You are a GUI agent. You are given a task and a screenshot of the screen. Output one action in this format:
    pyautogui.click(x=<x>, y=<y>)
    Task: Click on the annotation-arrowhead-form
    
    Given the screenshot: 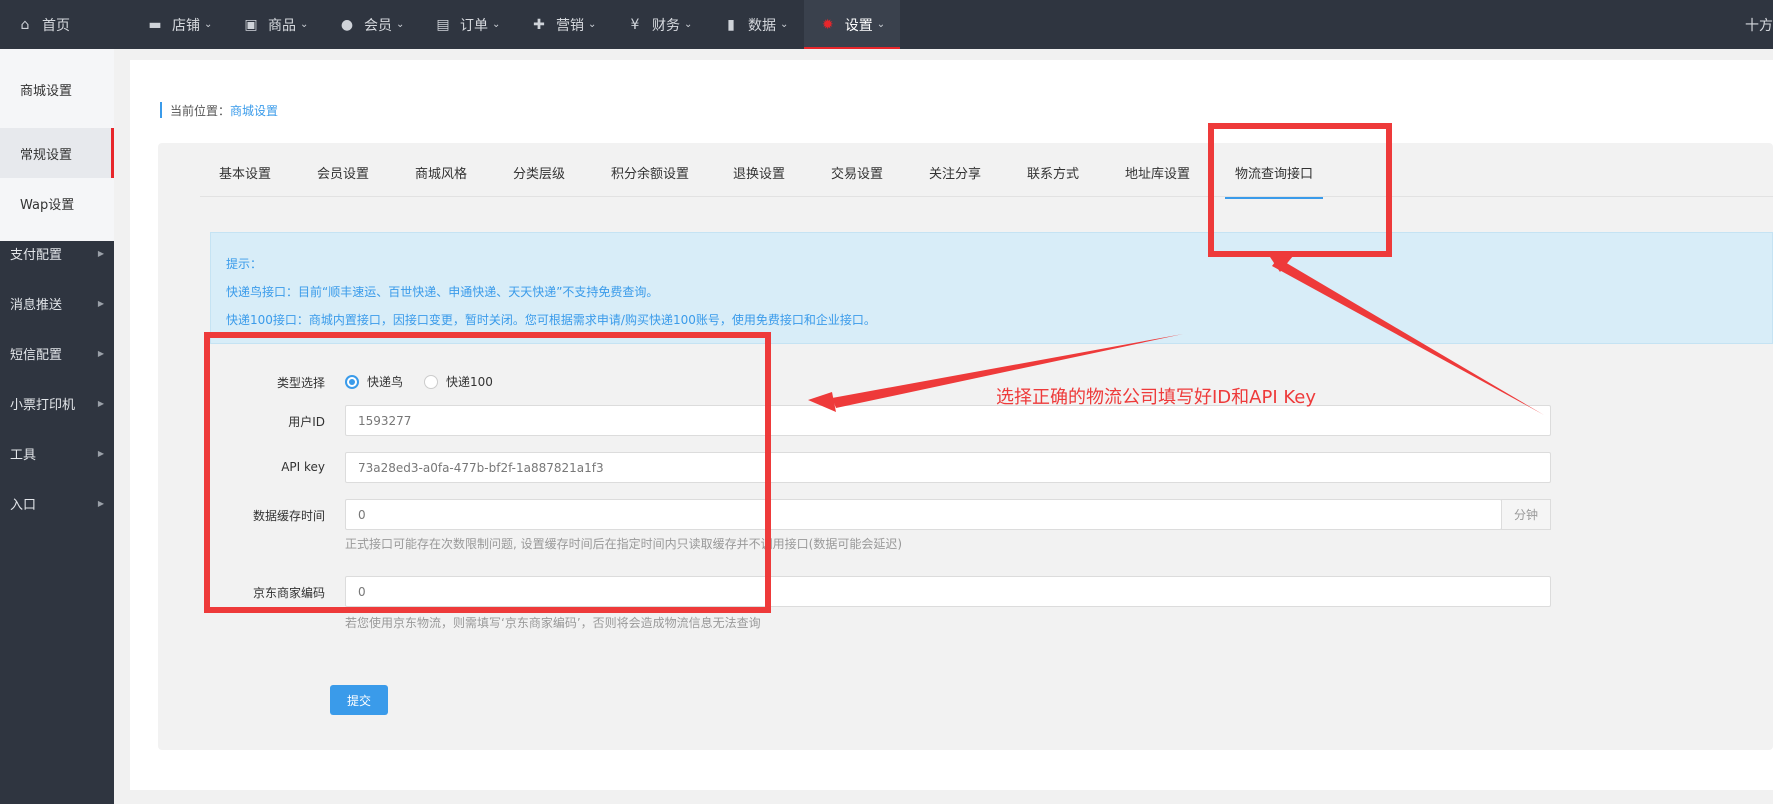 What is the action you would take?
    pyautogui.click(x=822, y=402)
    